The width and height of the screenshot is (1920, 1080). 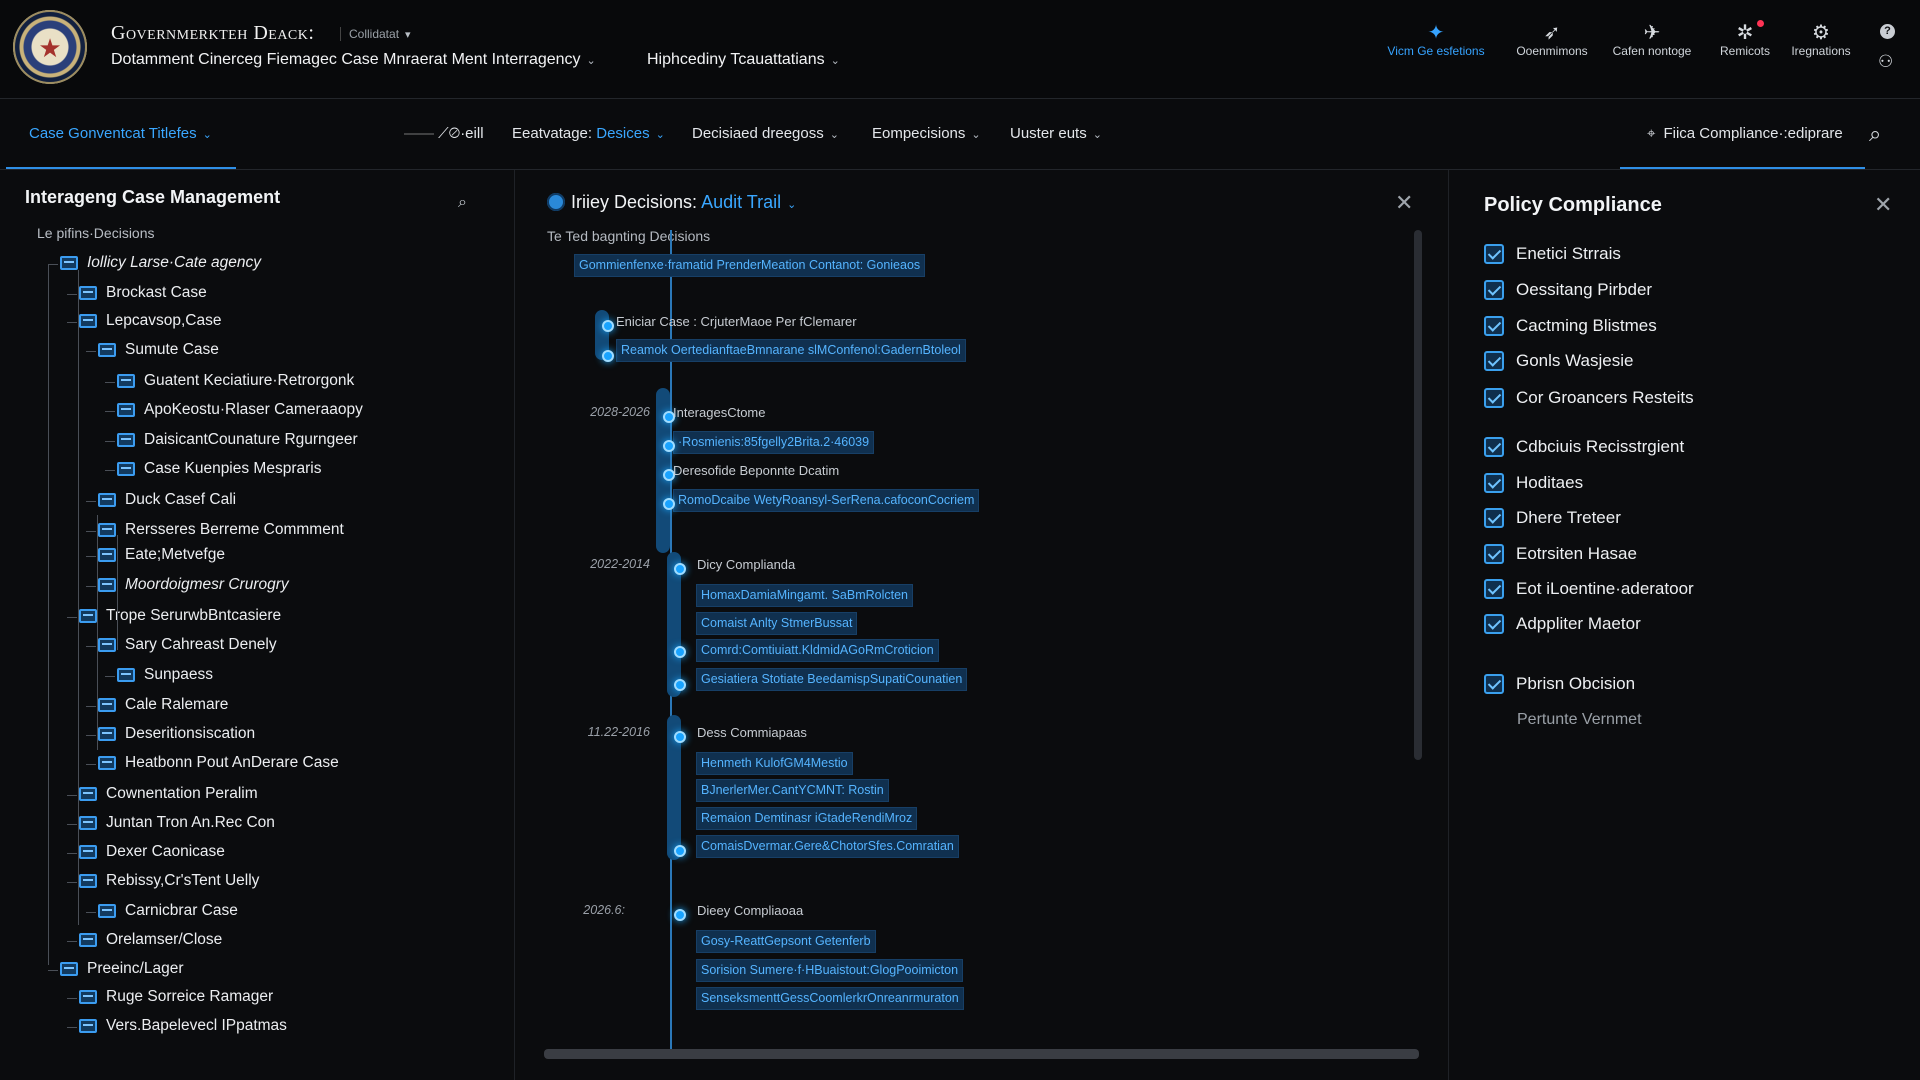 I want to click on center-title: Iriiey Decisions: Audit Trail ⌄, so click(x=671, y=202).